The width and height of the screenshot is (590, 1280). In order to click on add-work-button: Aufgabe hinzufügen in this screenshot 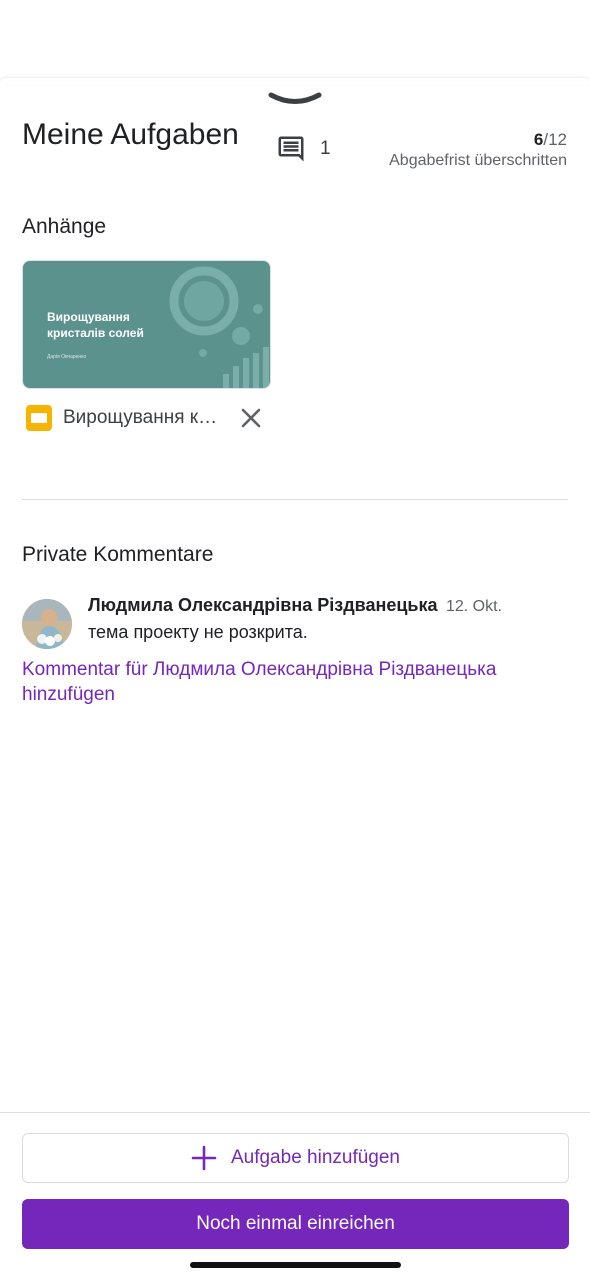, I will do `click(295, 1158)`.